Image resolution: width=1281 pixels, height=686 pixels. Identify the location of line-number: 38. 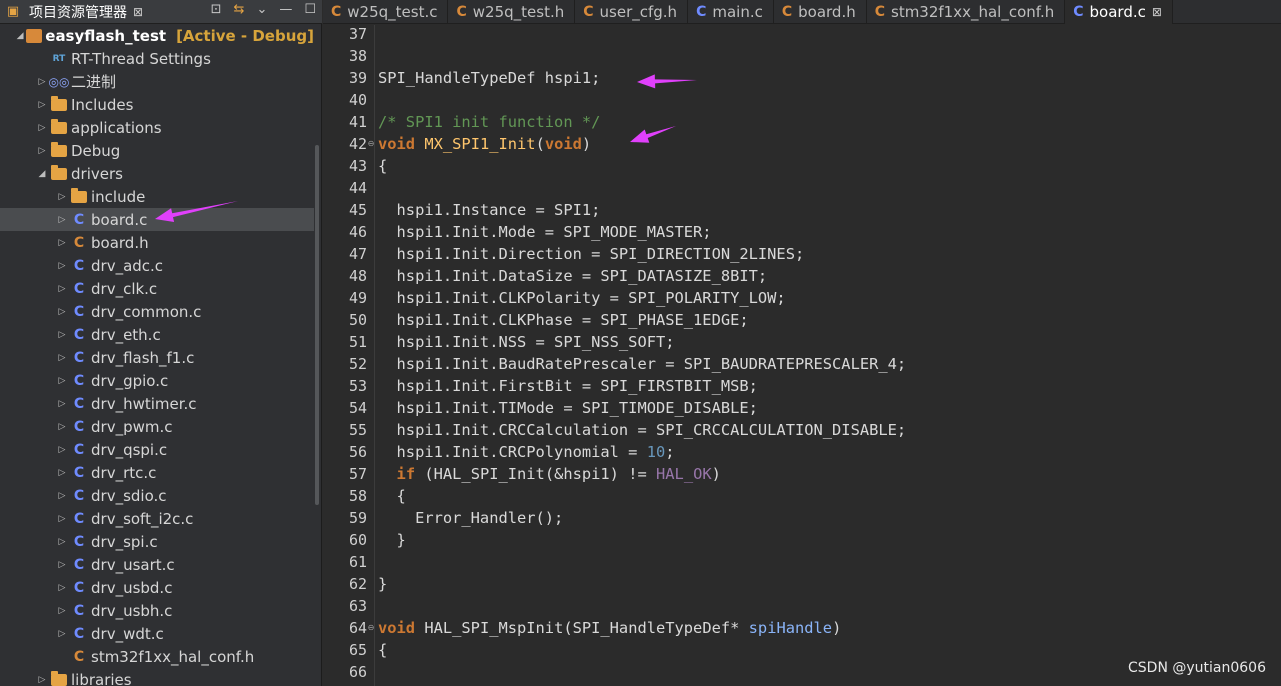
(357, 56).